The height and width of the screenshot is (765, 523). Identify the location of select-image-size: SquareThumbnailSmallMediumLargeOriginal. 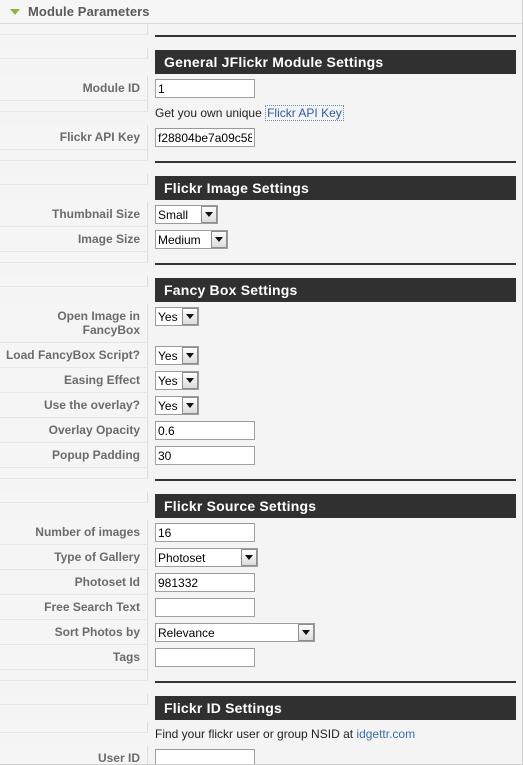
(191, 239).